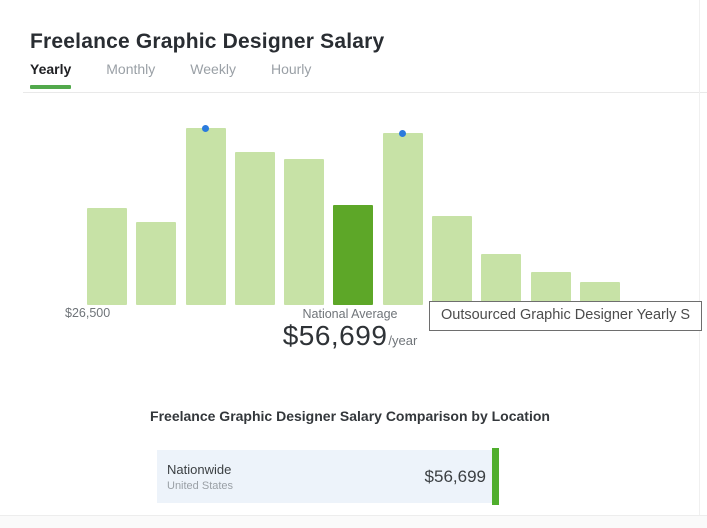 This screenshot has width=707, height=528. What do you see at coordinates (324, 476) in the screenshot?
I see `comparison-row-nationwide: Nationwide United States $56,699` at bounding box center [324, 476].